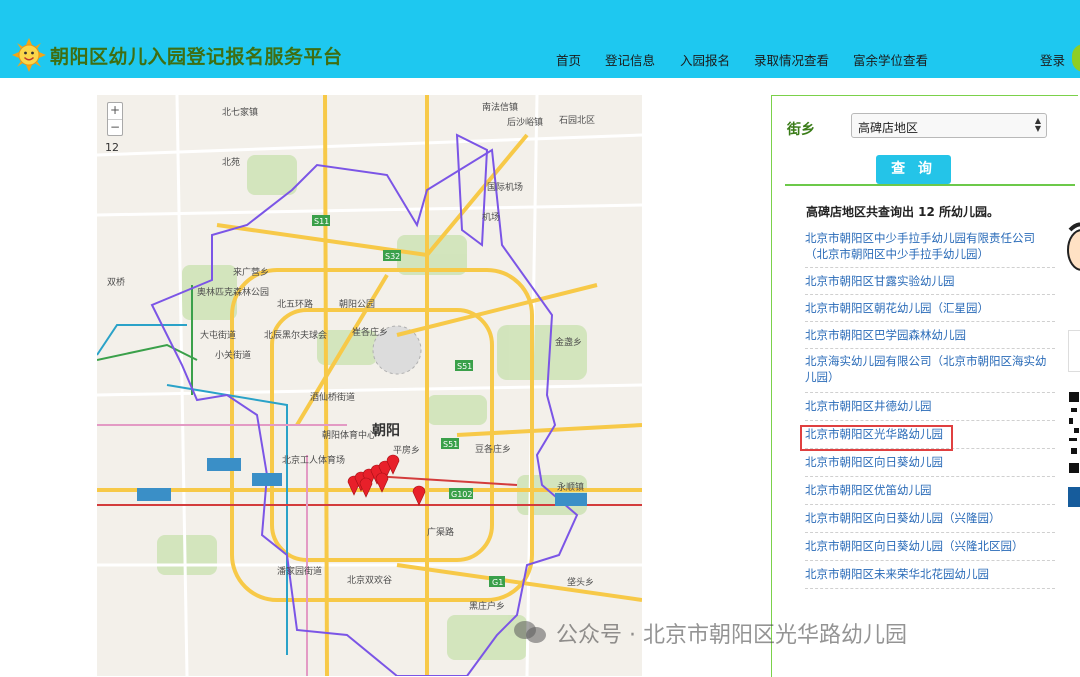  Describe the element at coordinates (321, 221) in the screenshot. I see `svg-text: S11` at that location.